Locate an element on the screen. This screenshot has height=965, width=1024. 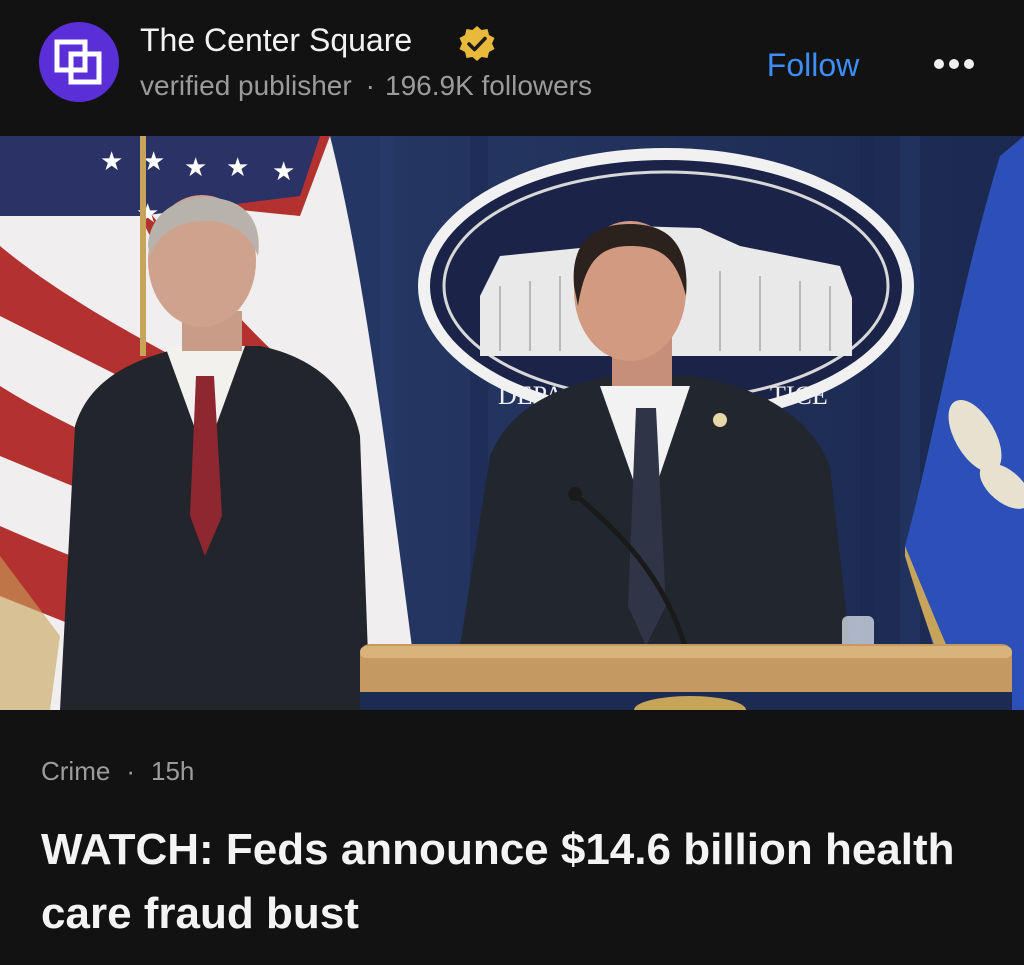
article-category: Crime is located at coordinates (75, 771).